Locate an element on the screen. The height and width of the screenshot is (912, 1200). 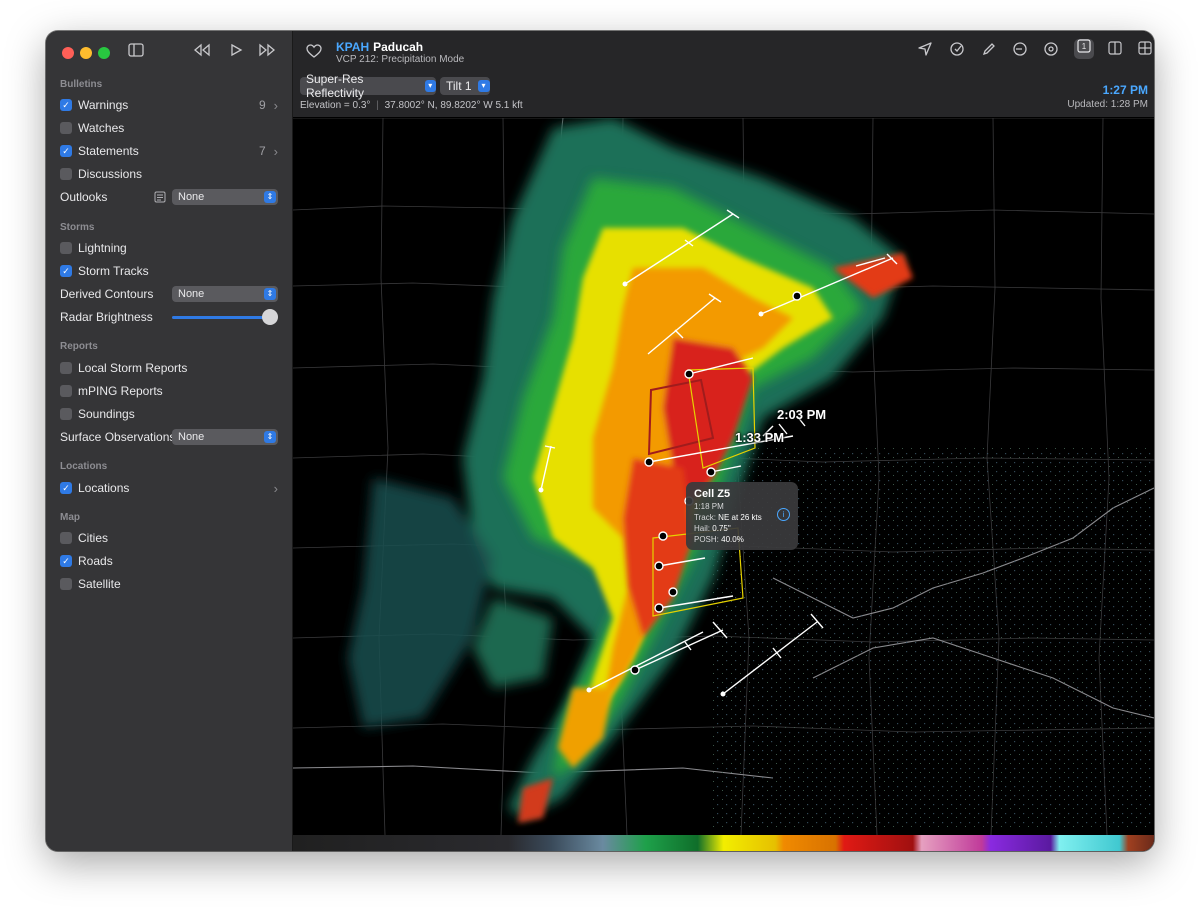
dual-pane-icon is located at coordinates (1115, 50).